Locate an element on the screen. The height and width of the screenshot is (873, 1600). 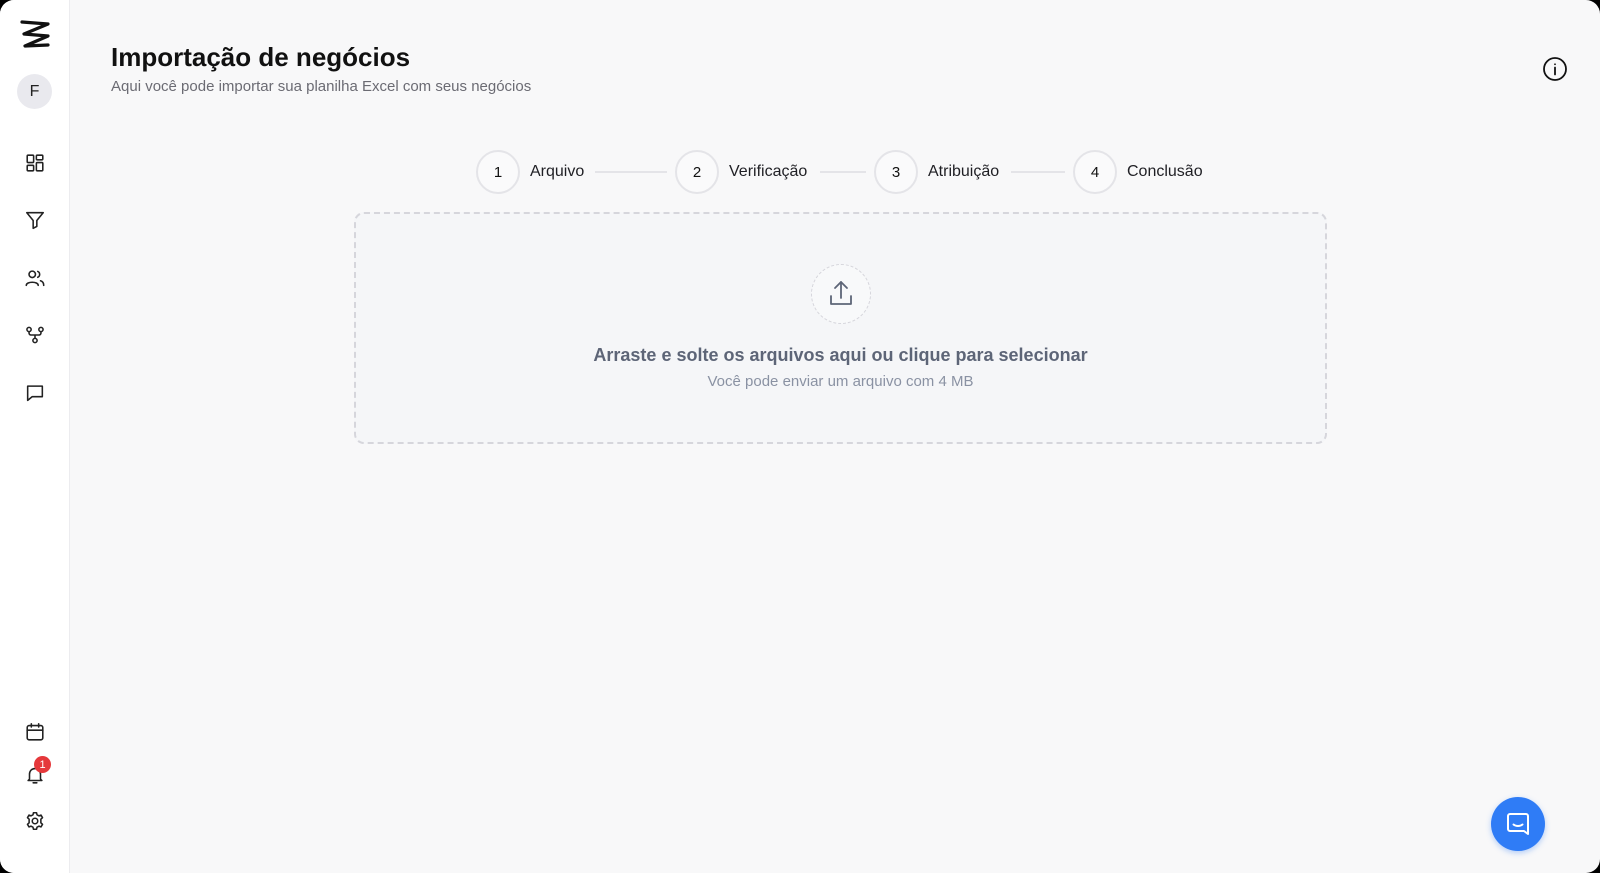
sidebar-item-filter is located at coordinates (35, 220).